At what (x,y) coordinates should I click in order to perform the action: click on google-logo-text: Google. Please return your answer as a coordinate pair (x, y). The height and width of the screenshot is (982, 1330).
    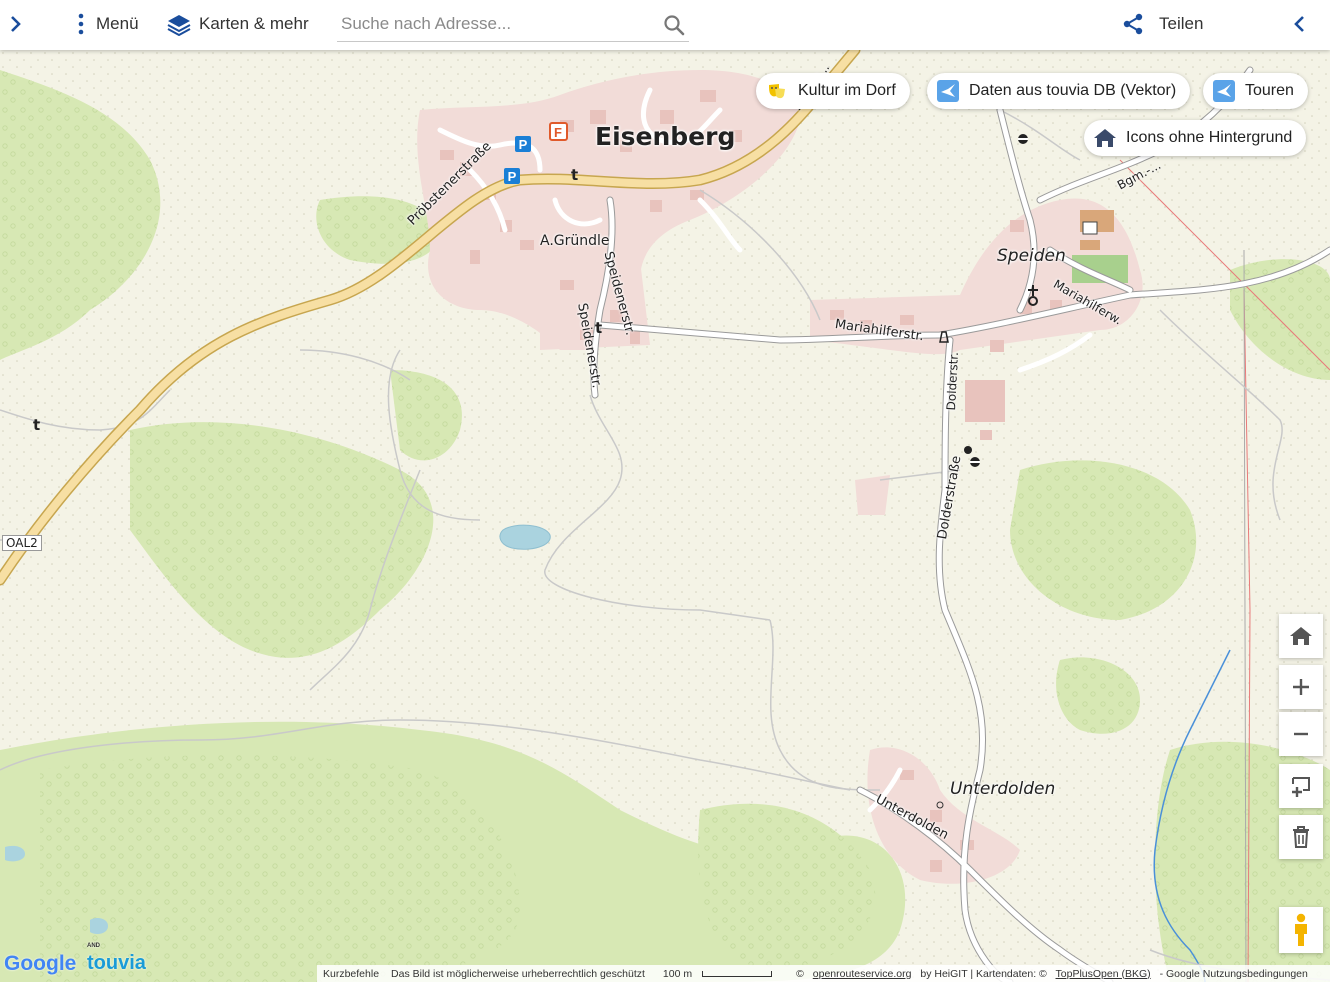
    Looking at the image, I should click on (40, 963).